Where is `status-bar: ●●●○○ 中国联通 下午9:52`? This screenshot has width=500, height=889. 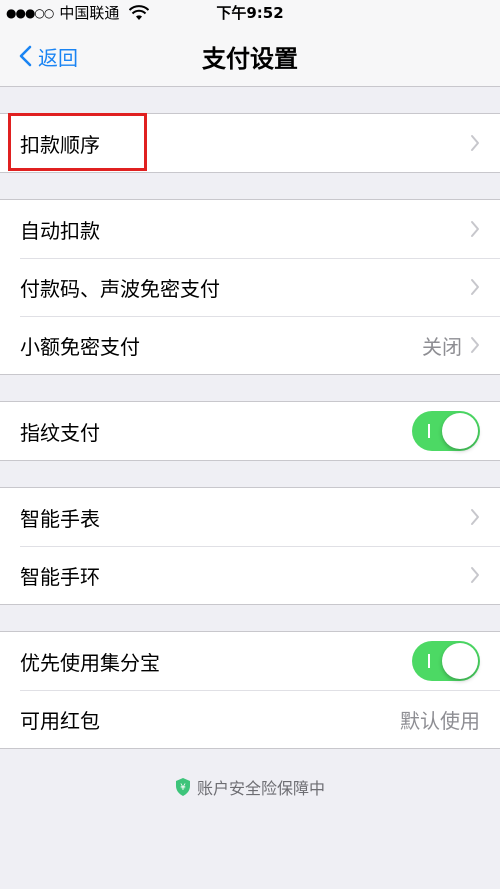 status-bar: ●●●○○ 中国联通 下午9:52 is located at coordinates (250, 13).